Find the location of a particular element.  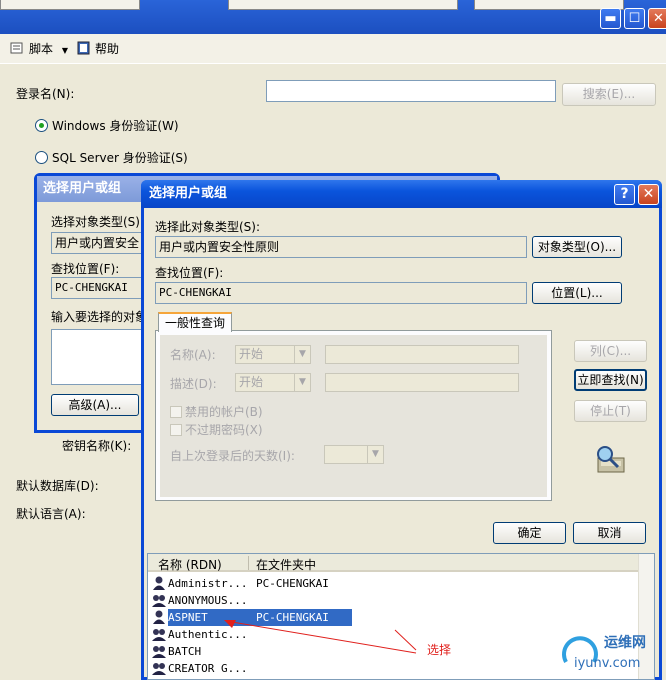

description-input is located at coordinates (422, 382).